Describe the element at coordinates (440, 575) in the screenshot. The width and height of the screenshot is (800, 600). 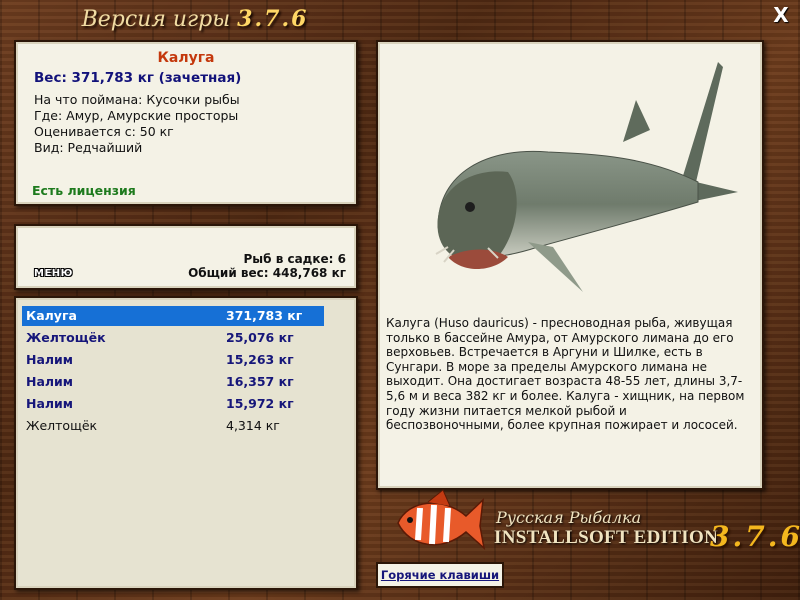
I see `hotkeys-button: Горячие клавиши` at that location.